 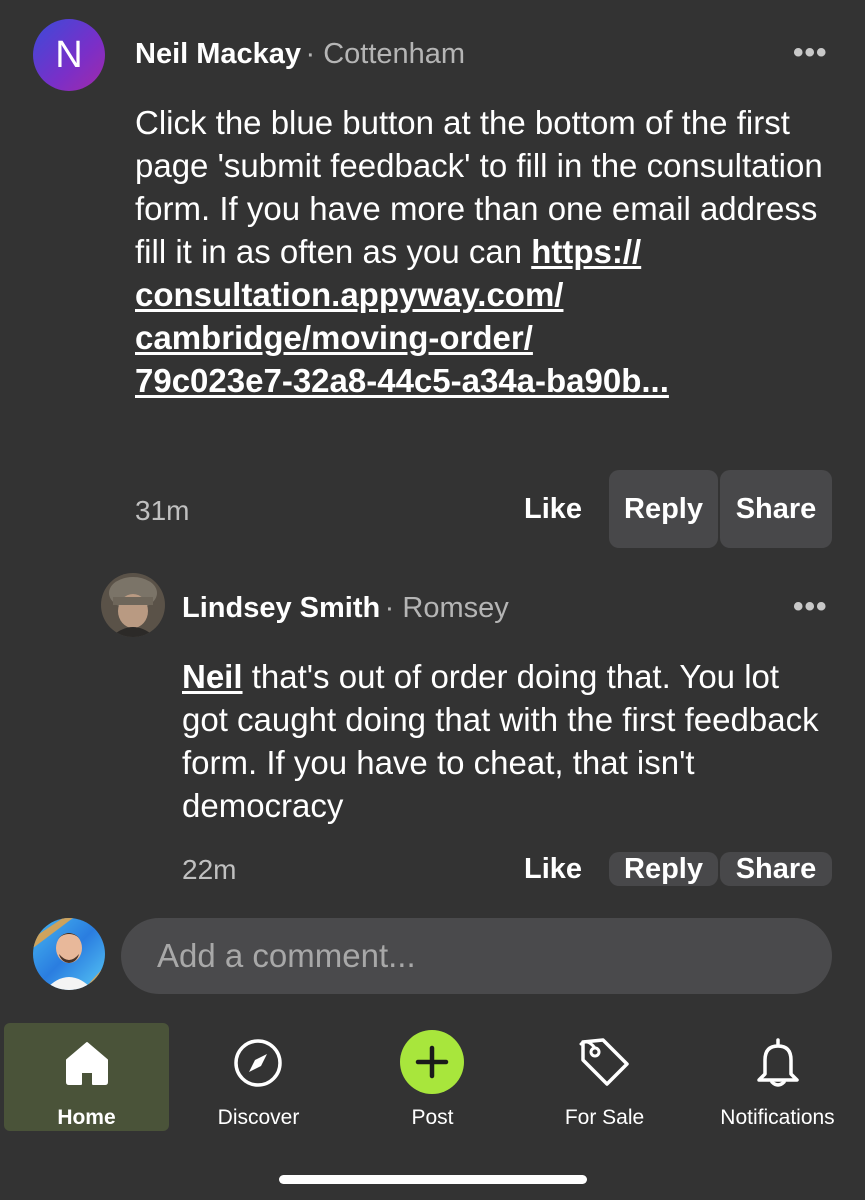 I want to click on author-avatar, so click(x=133, y=605).